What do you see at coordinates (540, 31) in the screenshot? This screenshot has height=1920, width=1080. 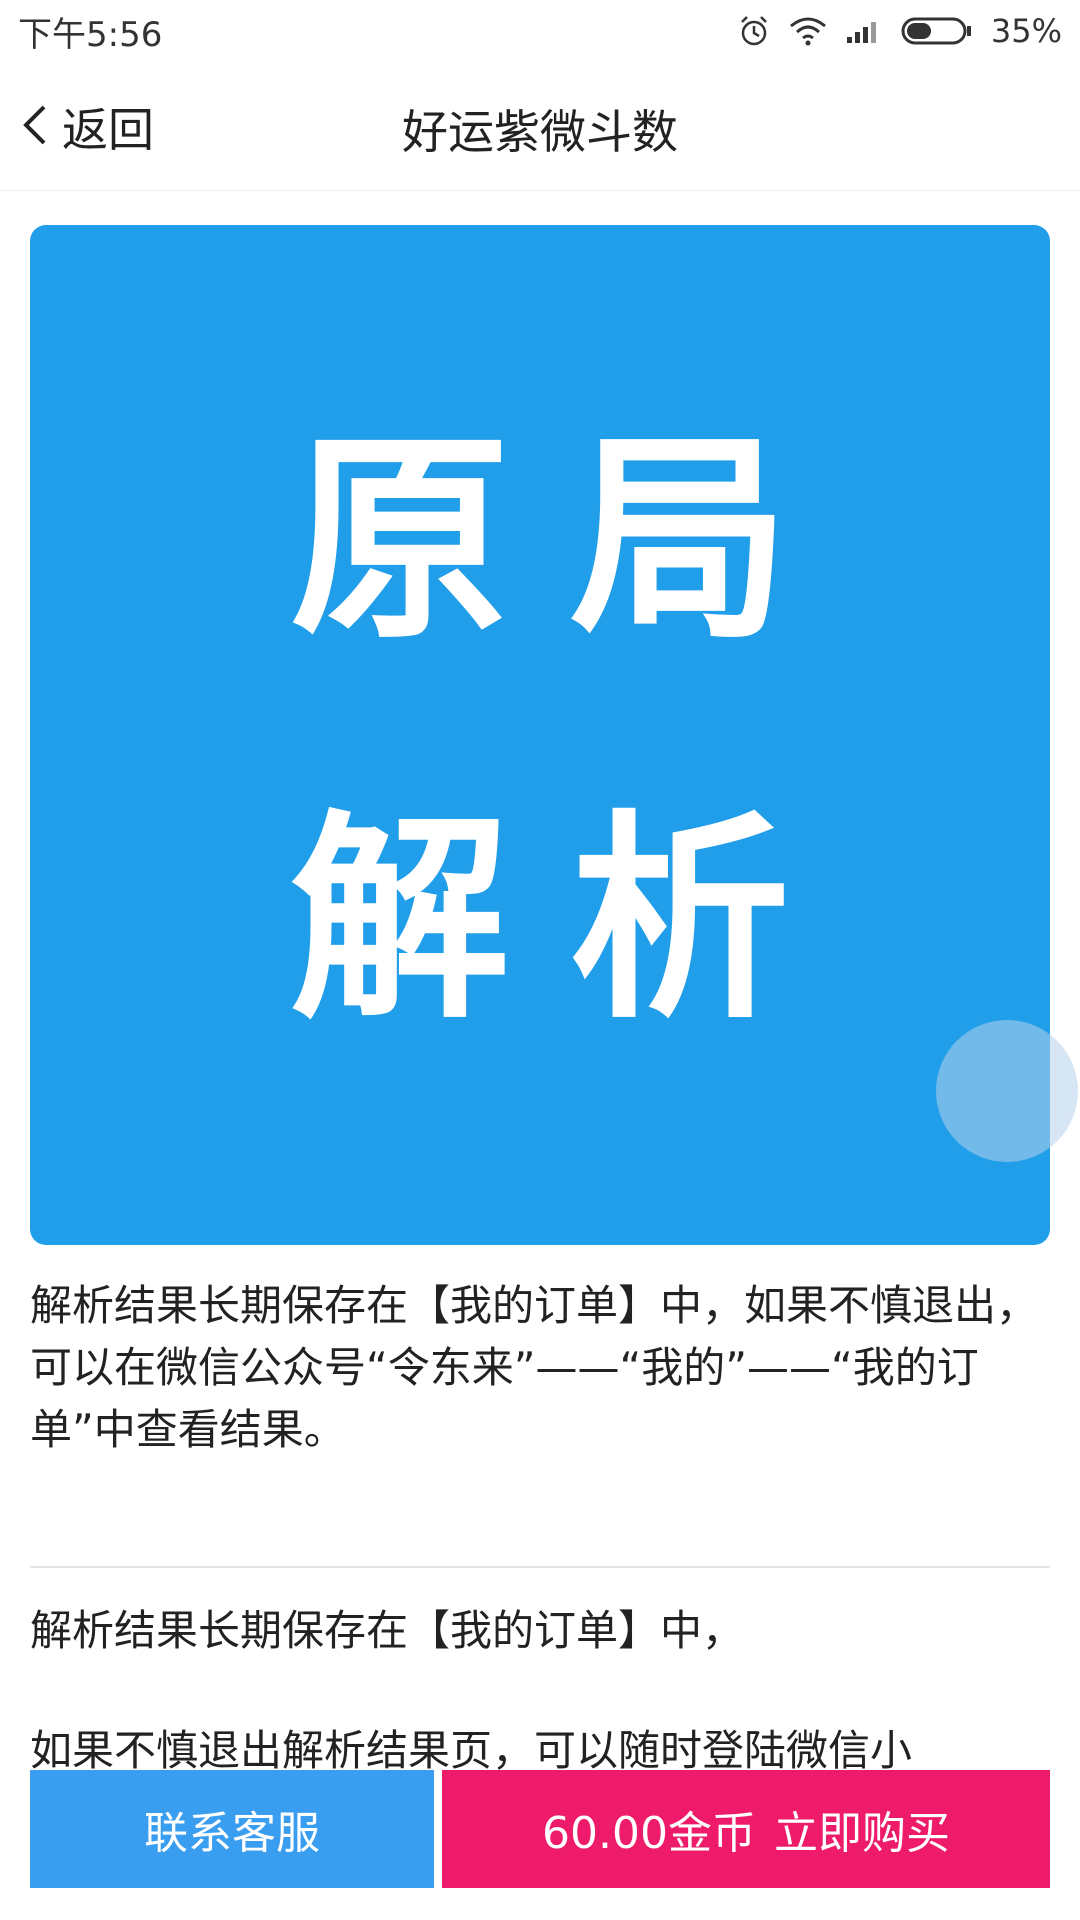 I see `status-bar: 下午5:56 35%` at bounding box center [540, 31].